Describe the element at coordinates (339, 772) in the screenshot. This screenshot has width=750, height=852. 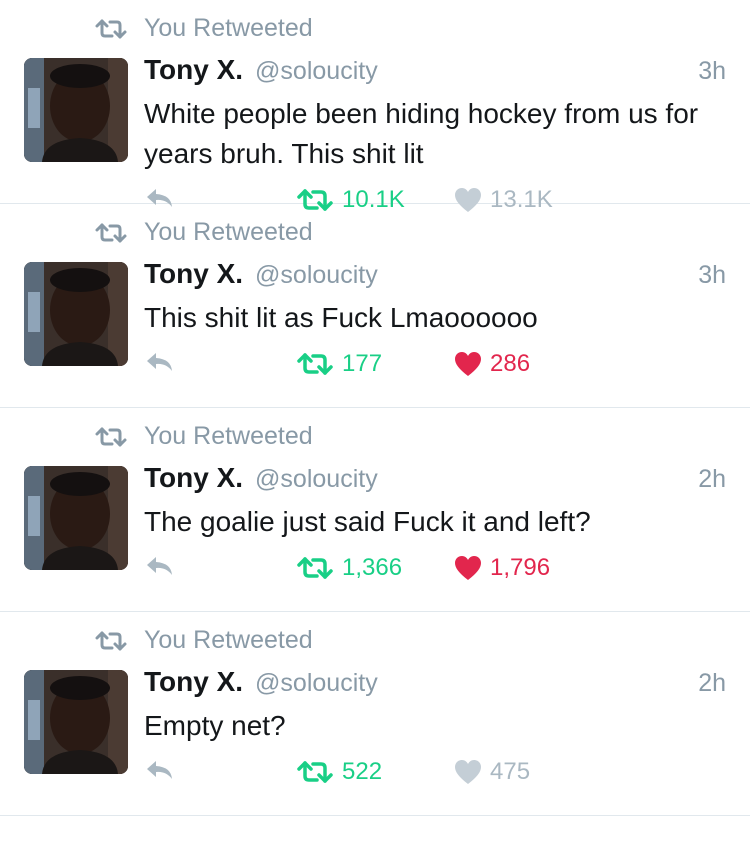
I see `retweet-button: 522` at that location.